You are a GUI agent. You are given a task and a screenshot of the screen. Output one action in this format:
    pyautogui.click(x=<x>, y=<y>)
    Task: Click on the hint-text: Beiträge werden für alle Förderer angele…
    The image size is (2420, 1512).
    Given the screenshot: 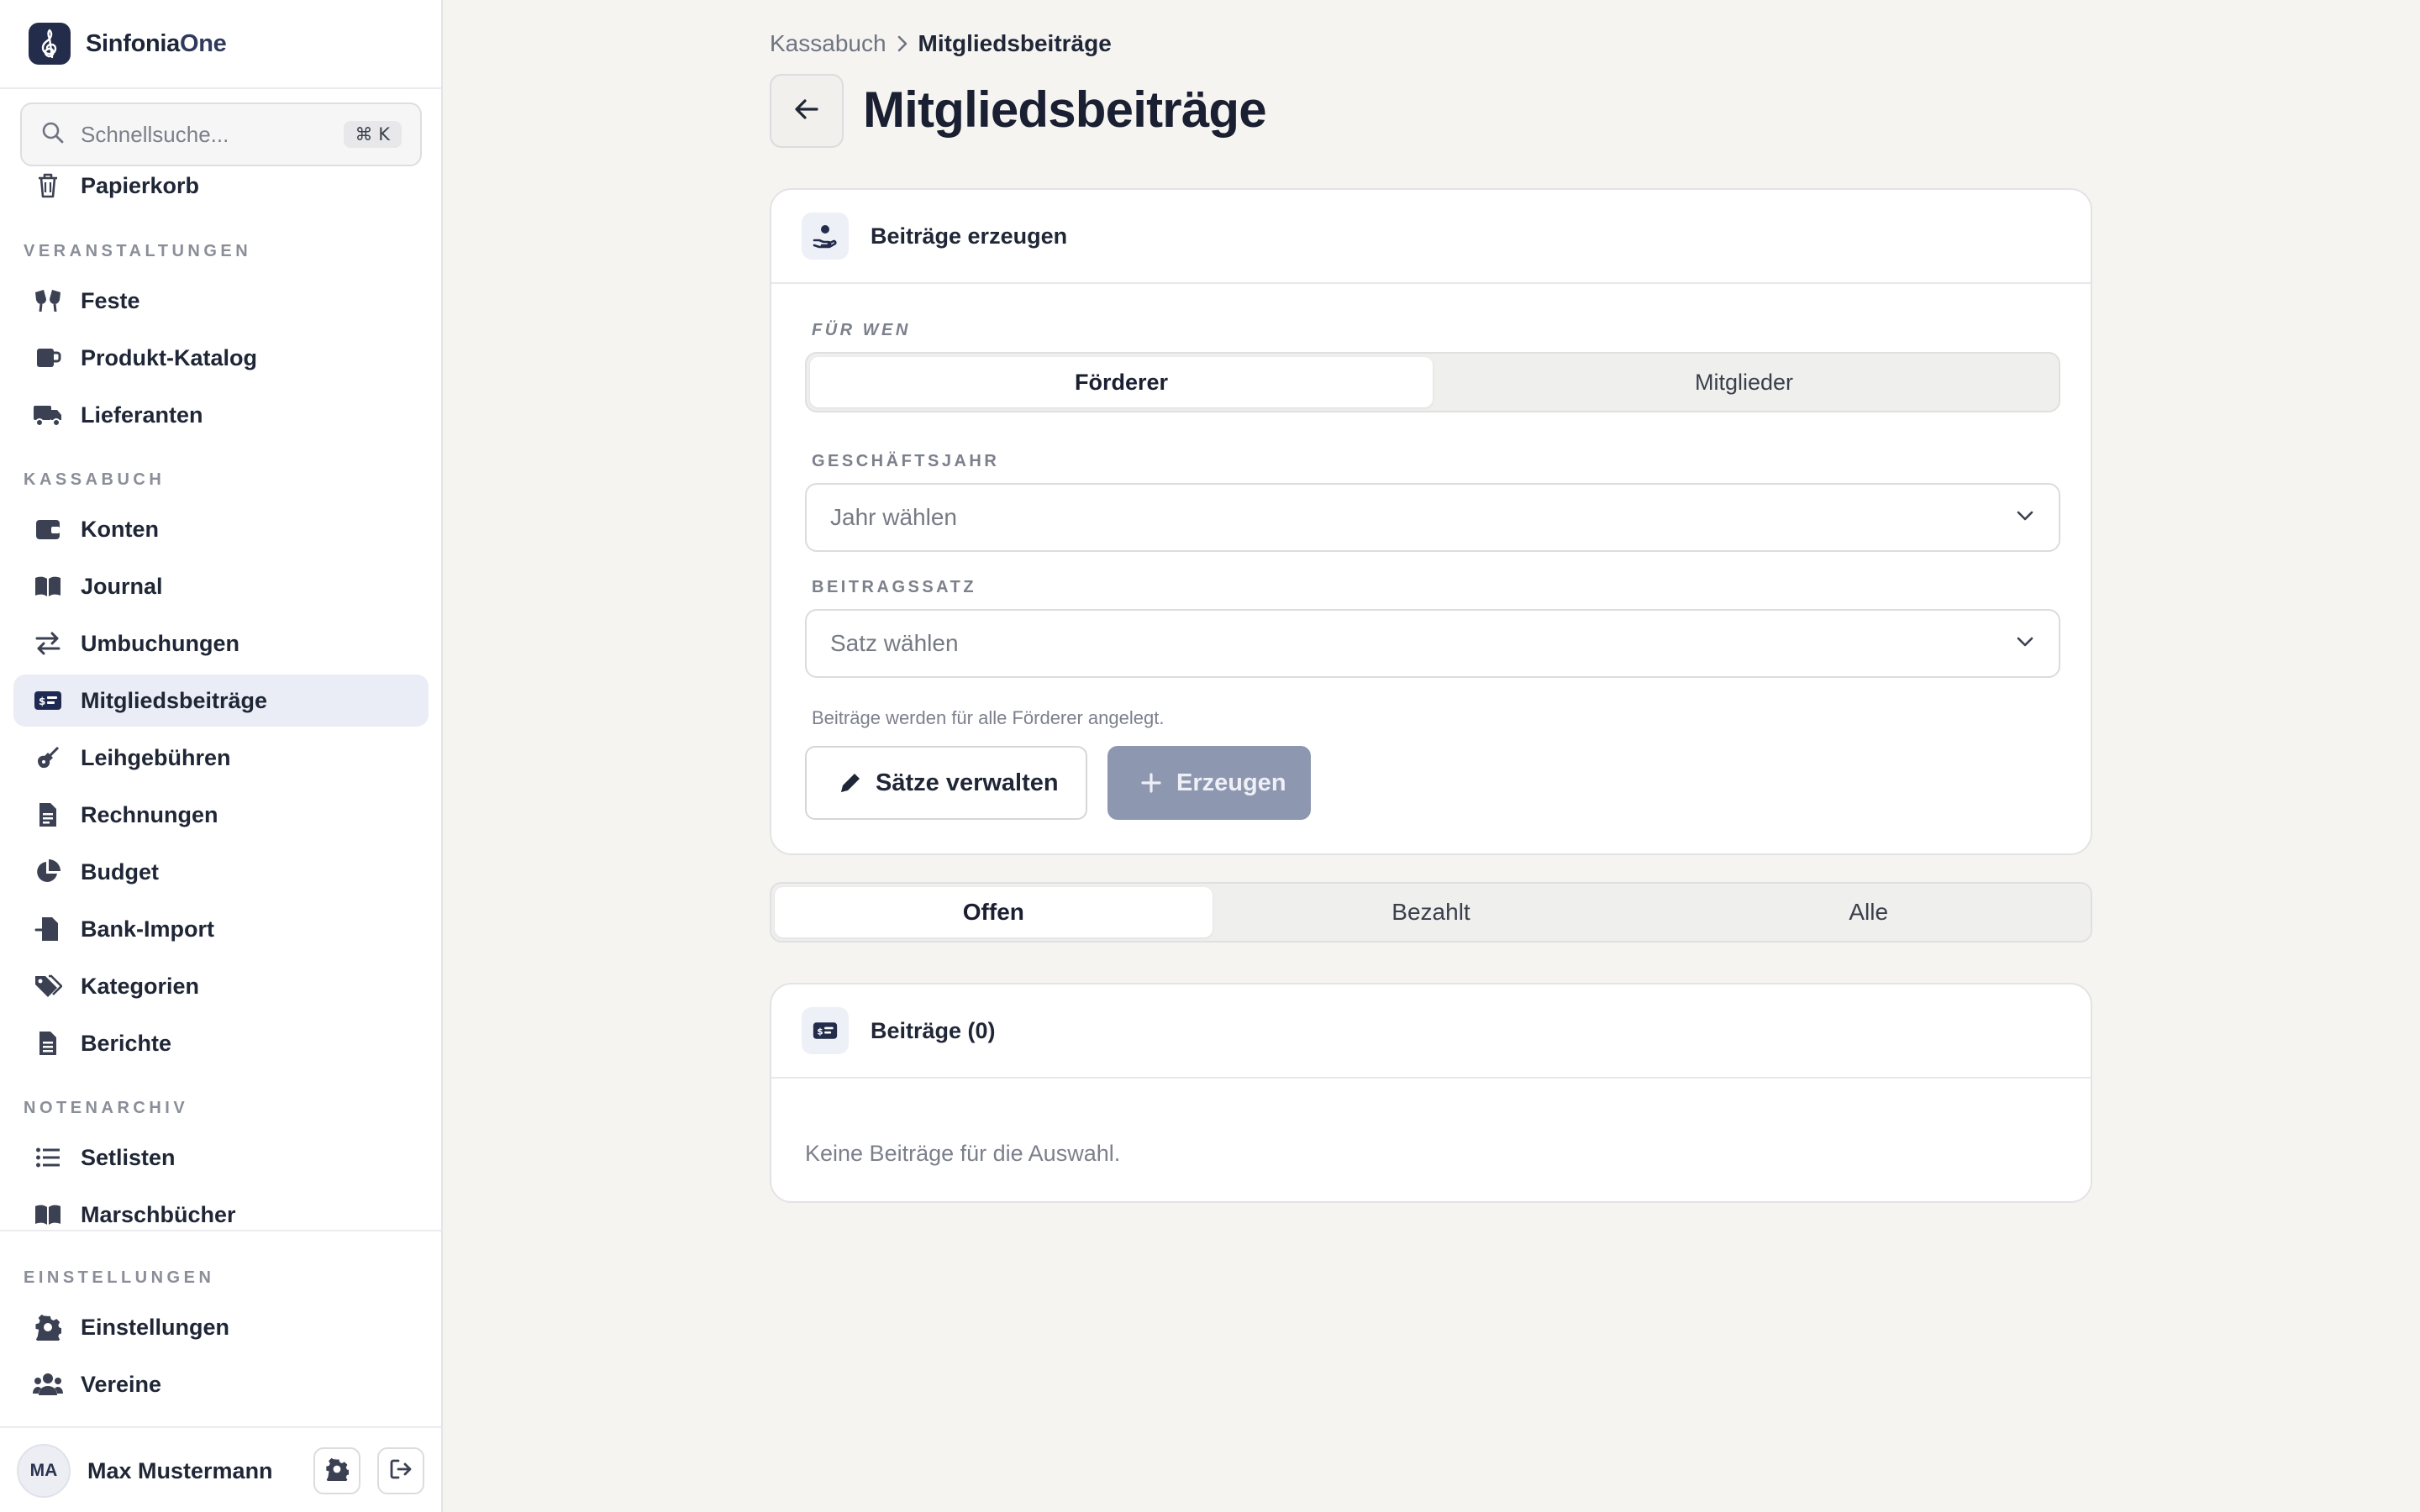 What is the action you would take?
    pyautogui.click(x=989, y=717)
    